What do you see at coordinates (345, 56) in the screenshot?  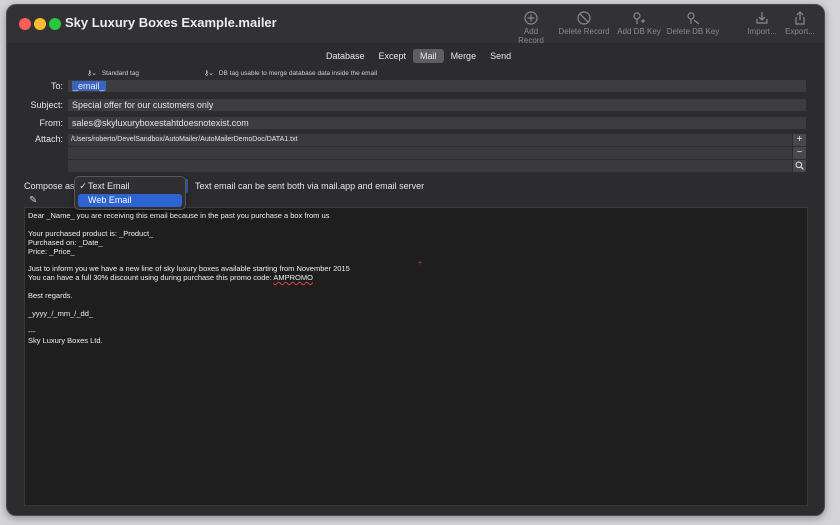 I see `tab-database: Database` at bounding box center [345, 56].